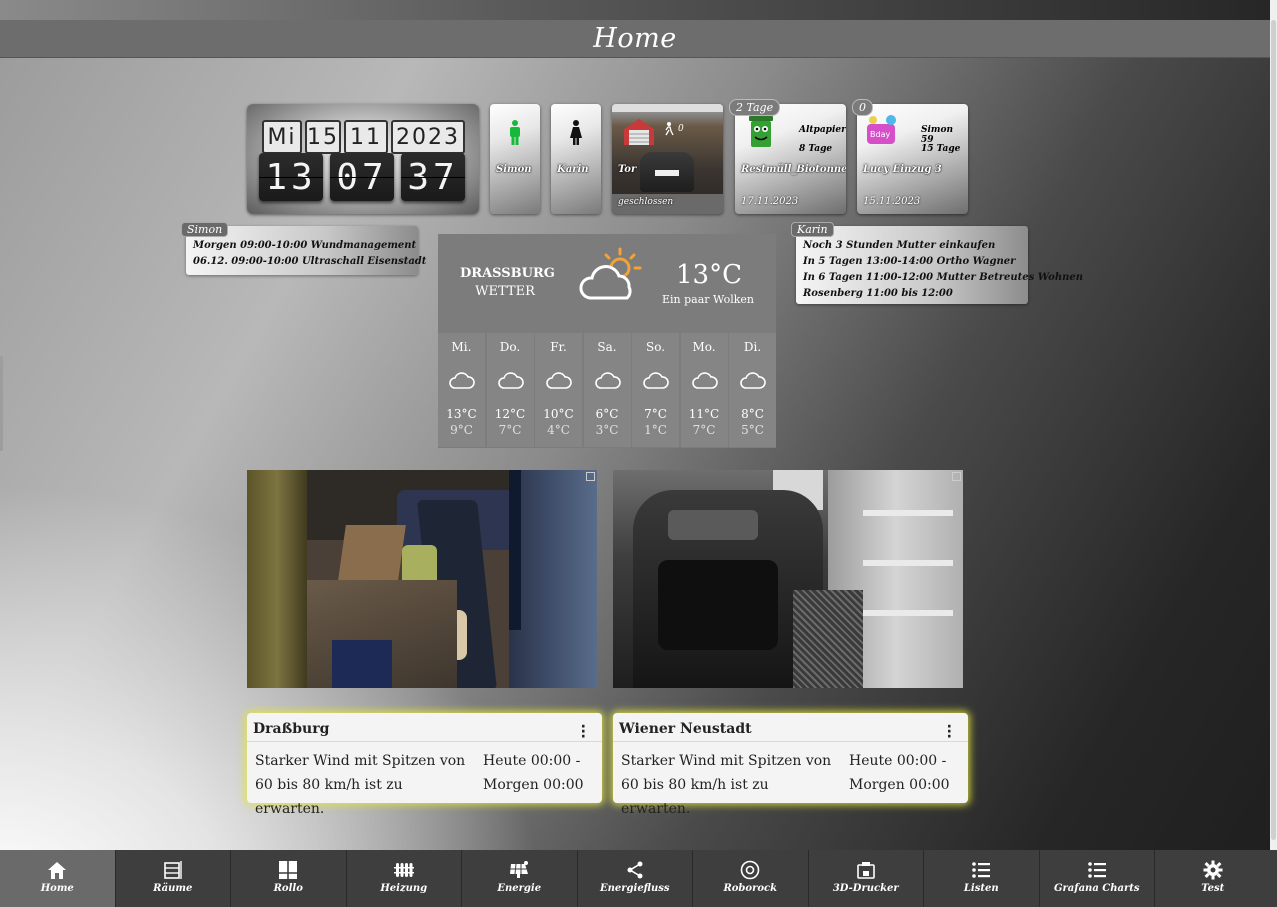  I want to click on forecast-day: Mi. 13°C 9°C, so click(461, 390).